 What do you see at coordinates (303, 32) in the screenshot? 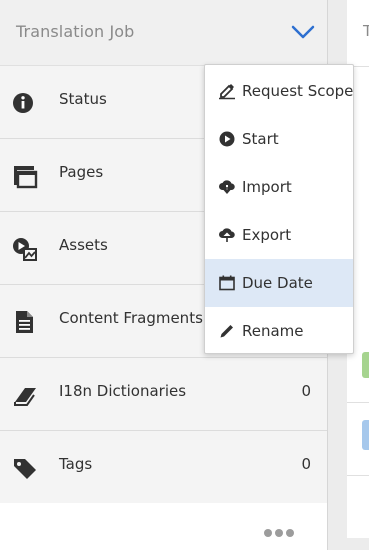
I see `chevron-down-icon` at bounding box center [303, 32].